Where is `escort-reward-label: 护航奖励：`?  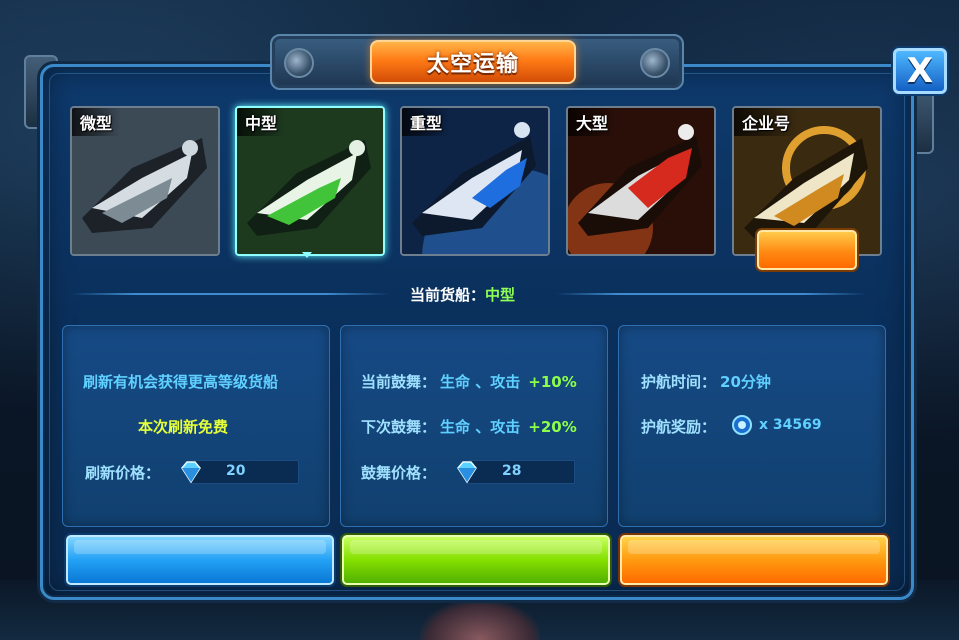 escort-reward-label: 护航奖励： is located at coordinates (679, 427).